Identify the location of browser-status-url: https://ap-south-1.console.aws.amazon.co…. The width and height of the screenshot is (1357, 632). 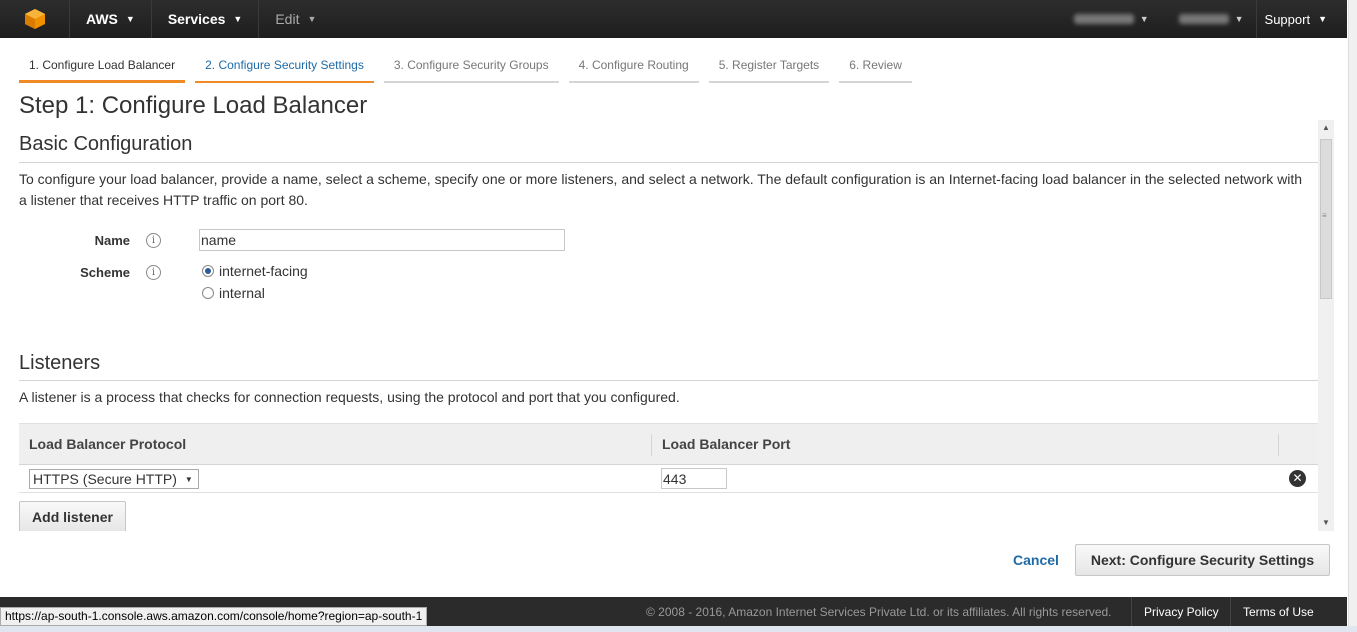
(214, 616).